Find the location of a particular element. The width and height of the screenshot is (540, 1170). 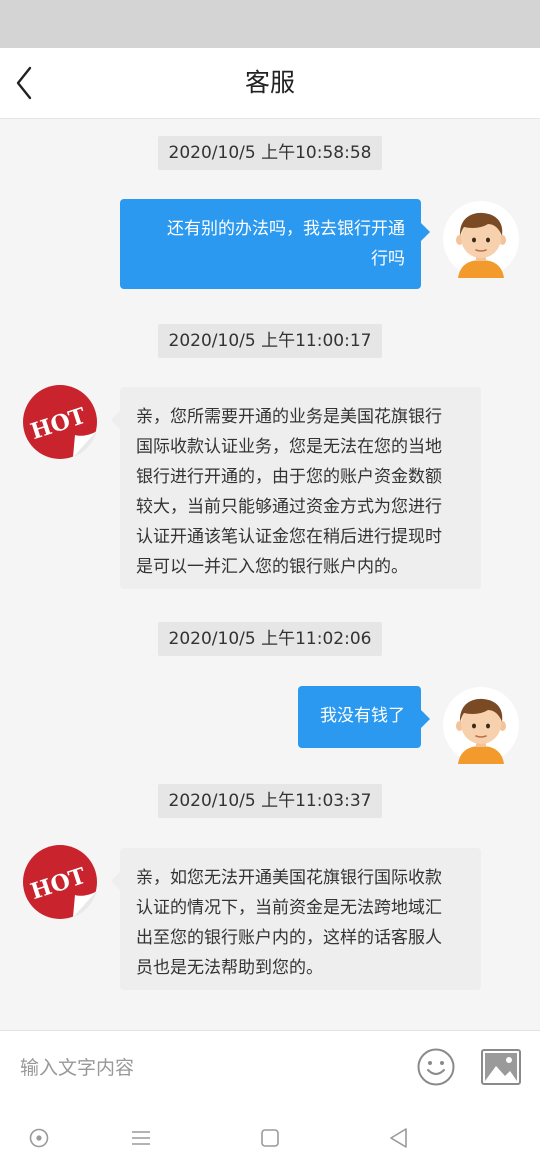

message-line: 银行进行开通的，由于您的账户资金数额 is located at coordinates (289, 477).